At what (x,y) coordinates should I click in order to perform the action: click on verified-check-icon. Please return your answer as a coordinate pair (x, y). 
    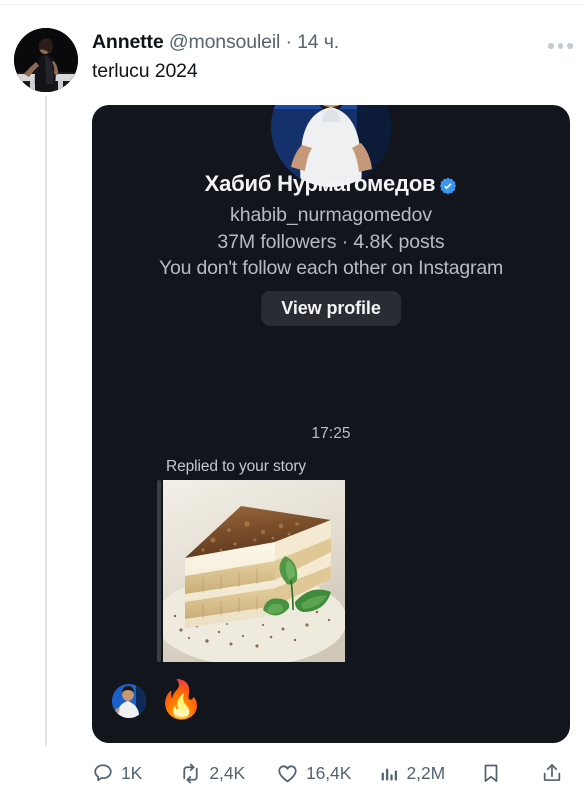
    Looking at the image, I should click on (448, 185).